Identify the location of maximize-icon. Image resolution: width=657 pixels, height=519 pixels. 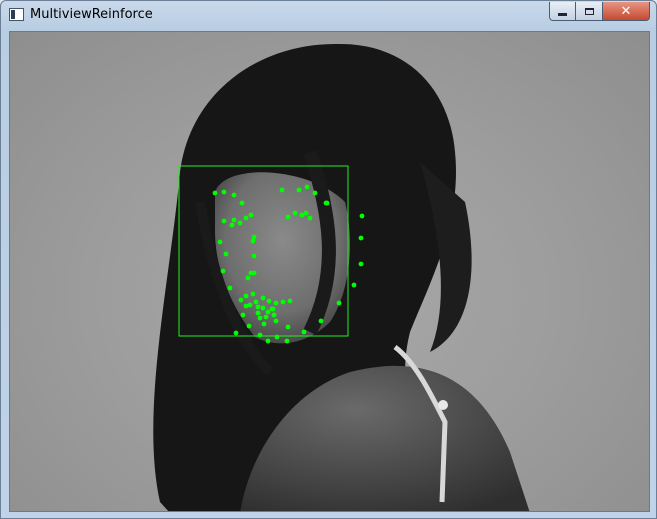
(589, 11).